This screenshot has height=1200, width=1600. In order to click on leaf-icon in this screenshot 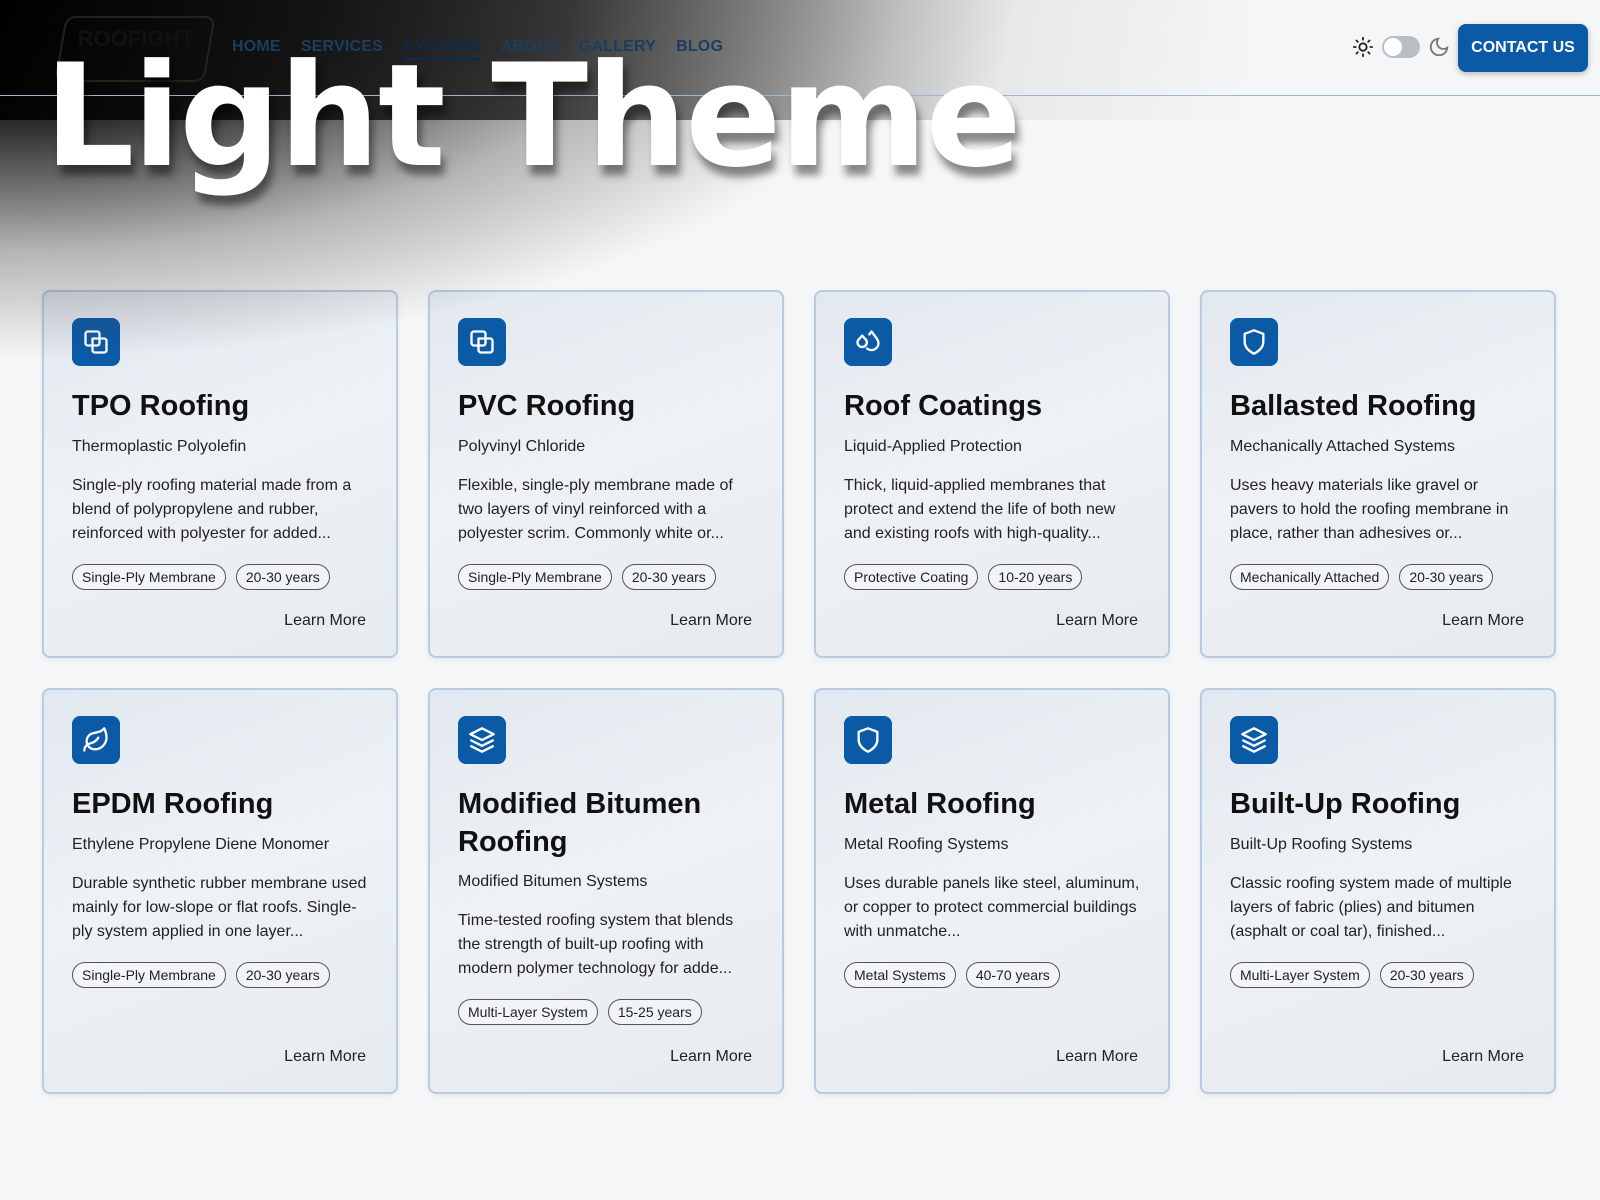, I will do `click(96, 740)`.